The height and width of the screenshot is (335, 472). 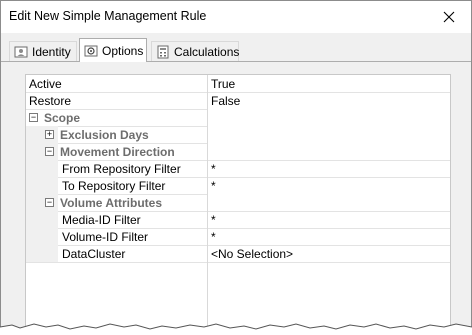 What do you see at coordinates (207, 51) in the screenshot?
I see `tab-calculations-label: Calculations` at bounding box center [207, 51].